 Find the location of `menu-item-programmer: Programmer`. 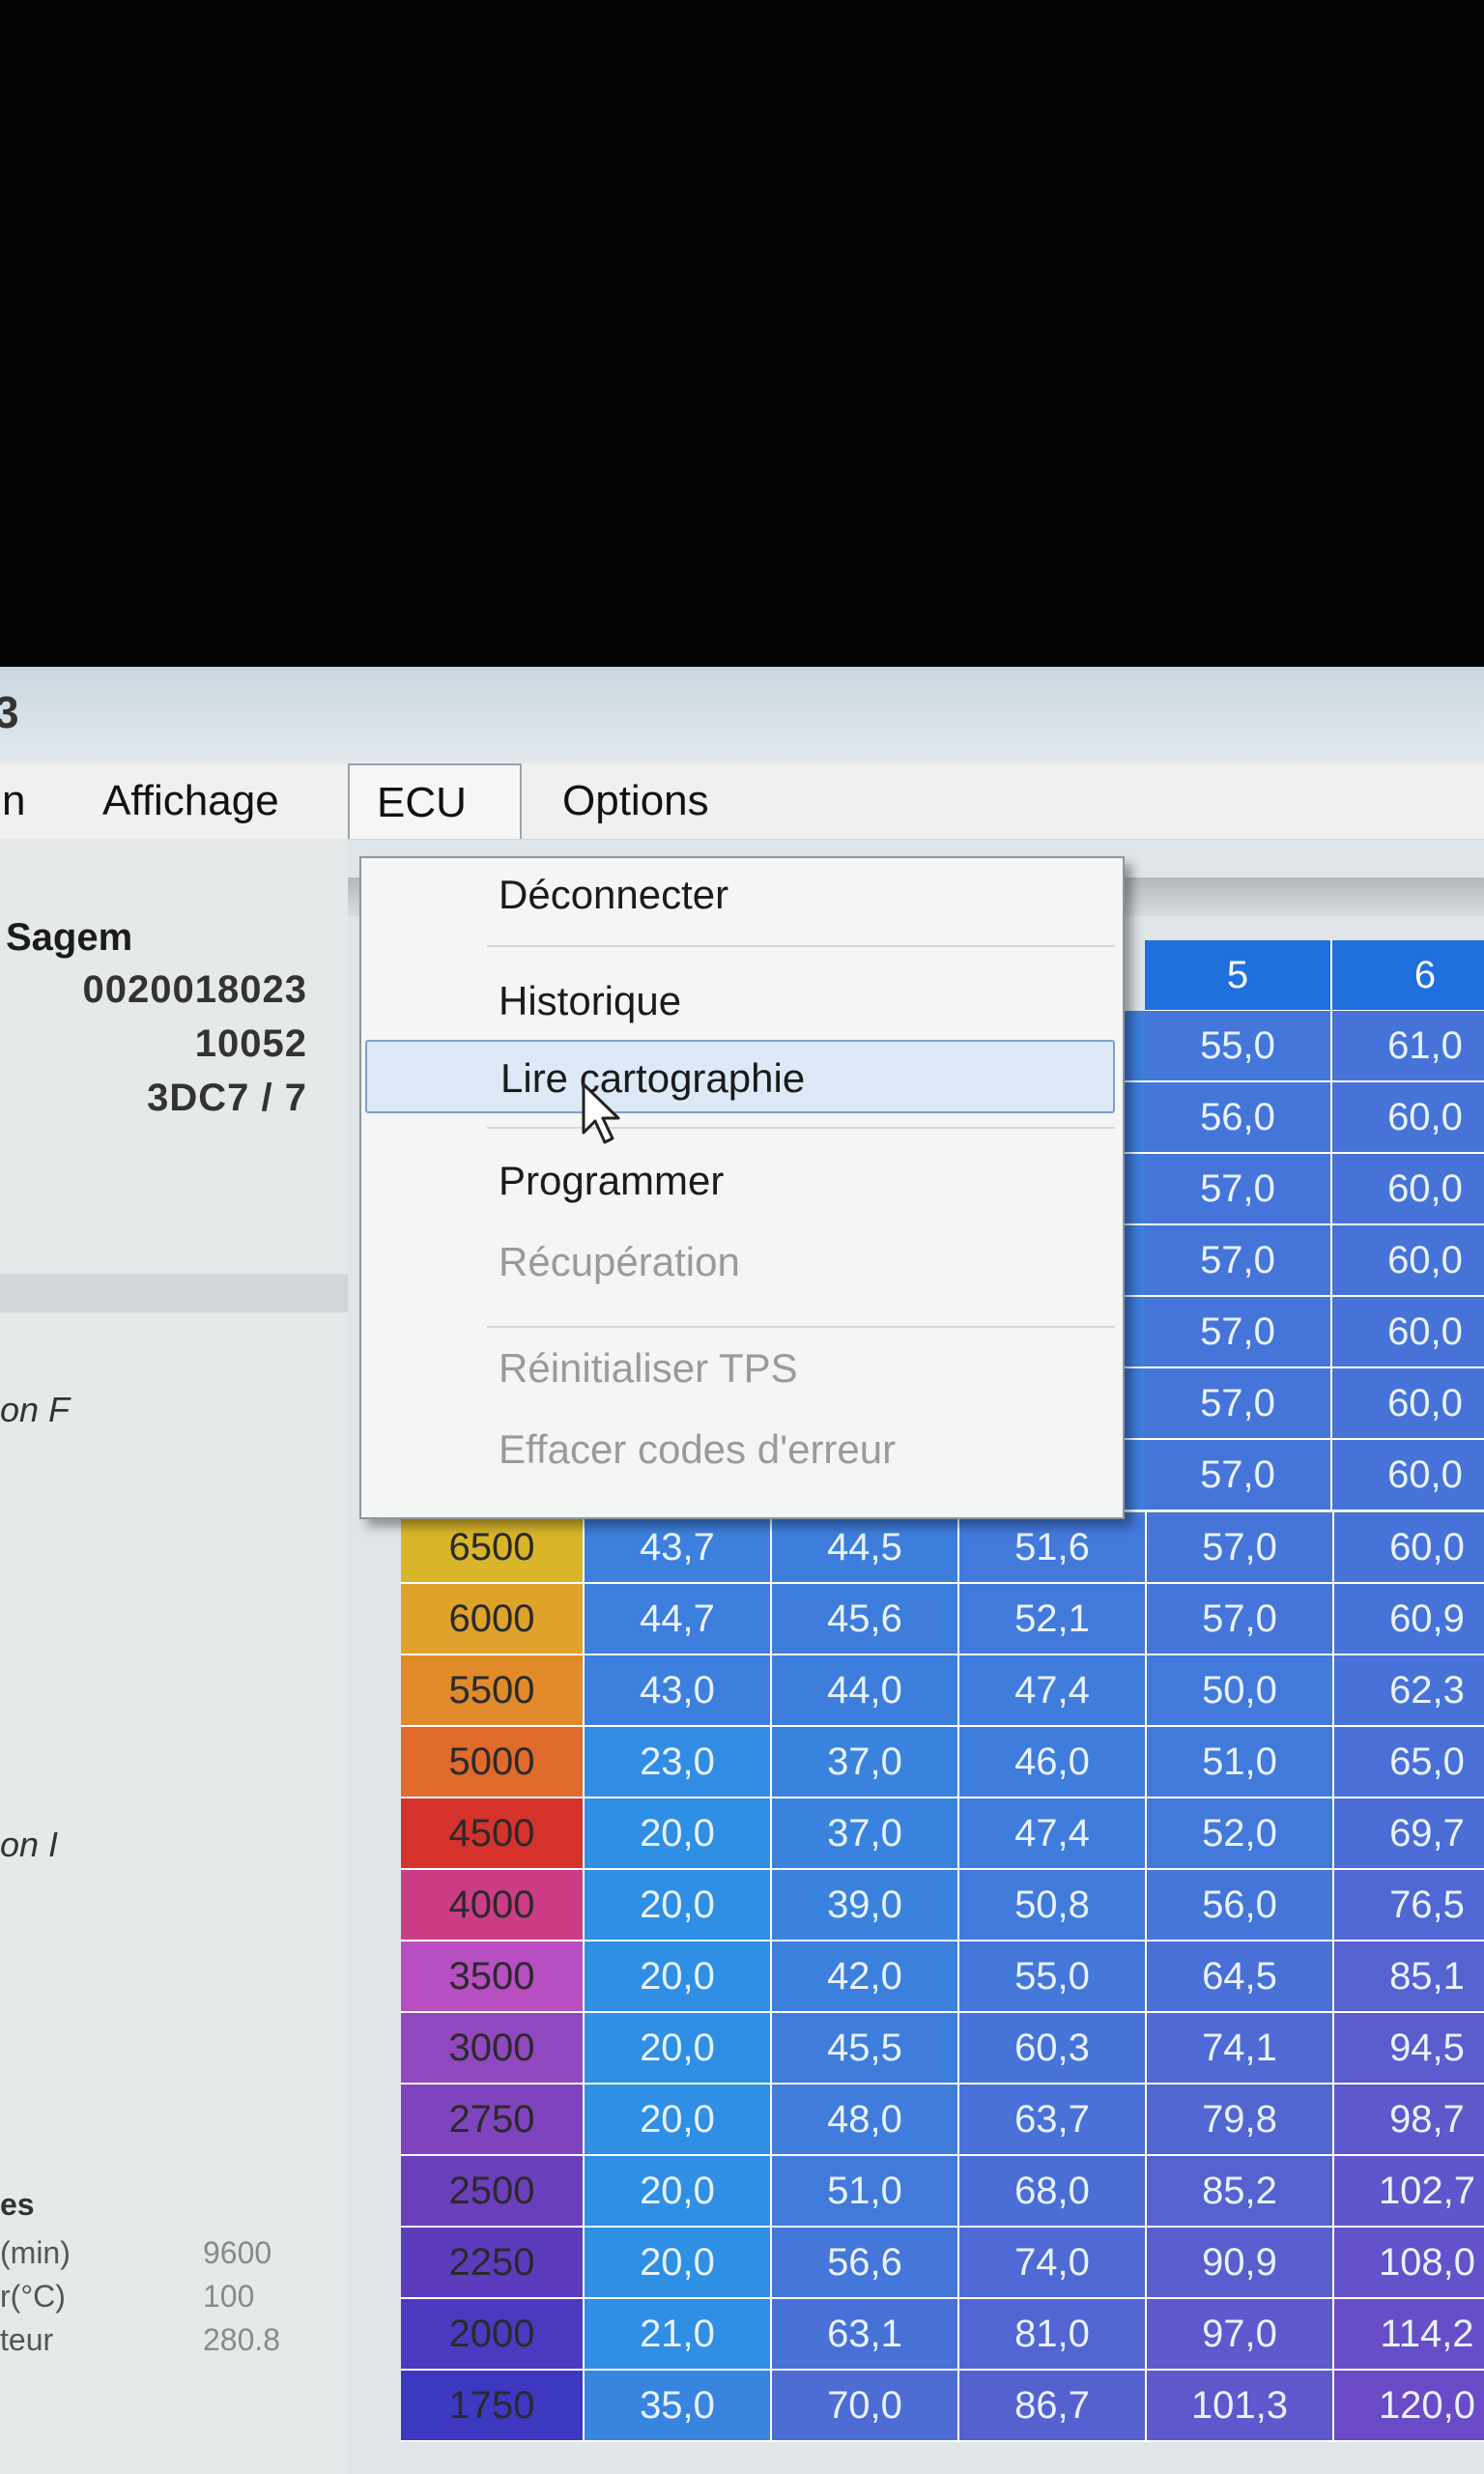

menu-item-programmer: Programmer is located at coordinates (740, 1181).